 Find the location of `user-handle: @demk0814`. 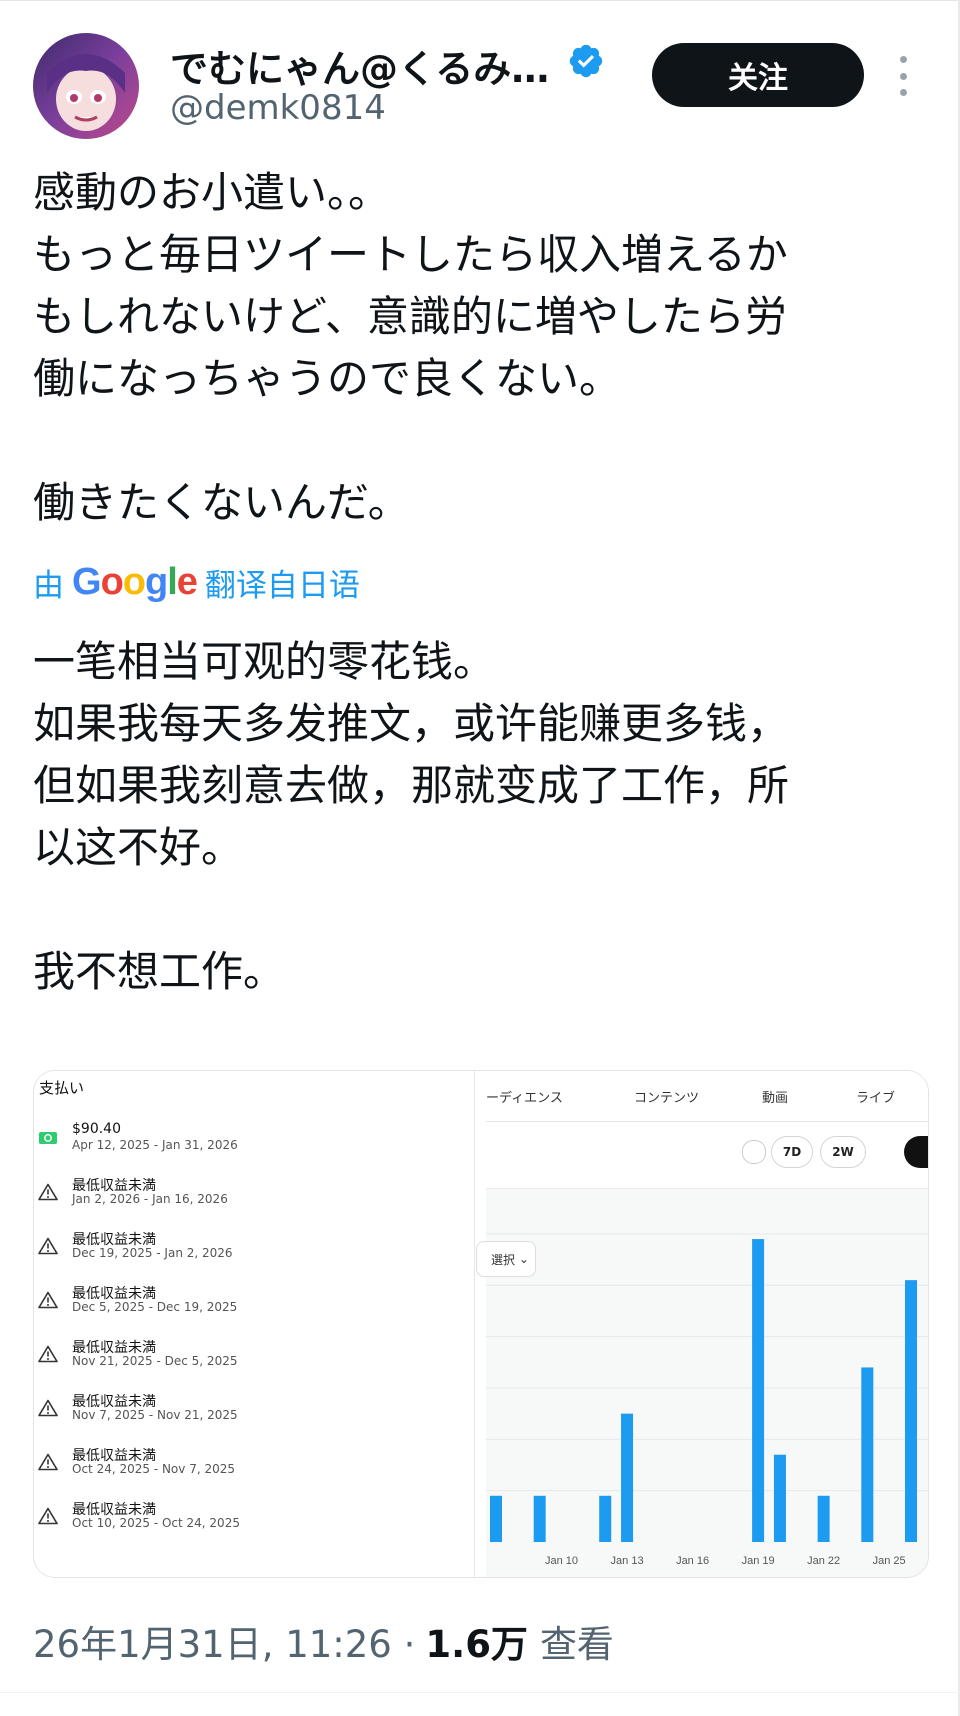

user-handle: @demk0814 is located at coordinates (278, 108).